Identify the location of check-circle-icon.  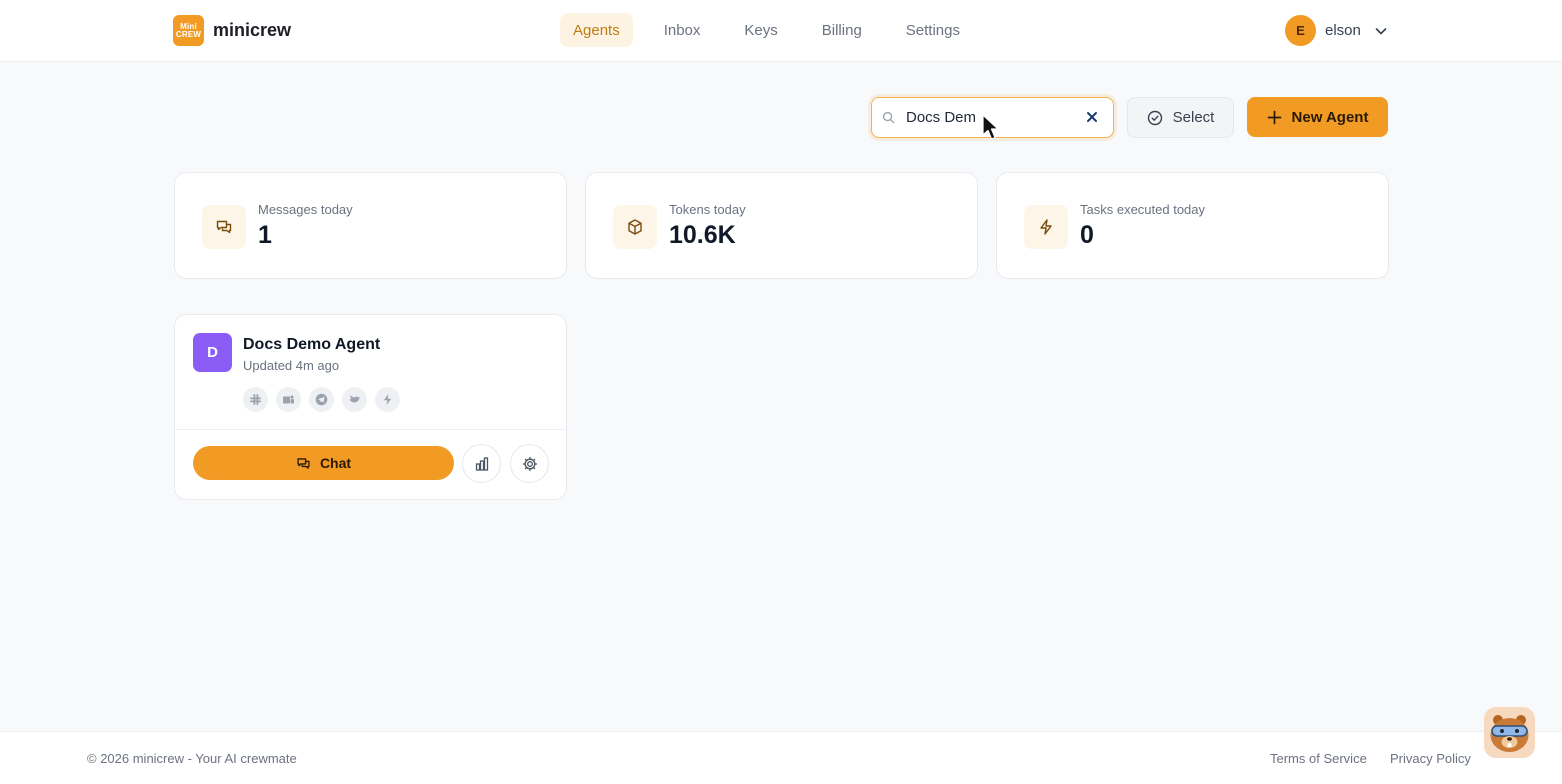
(1154, 117).